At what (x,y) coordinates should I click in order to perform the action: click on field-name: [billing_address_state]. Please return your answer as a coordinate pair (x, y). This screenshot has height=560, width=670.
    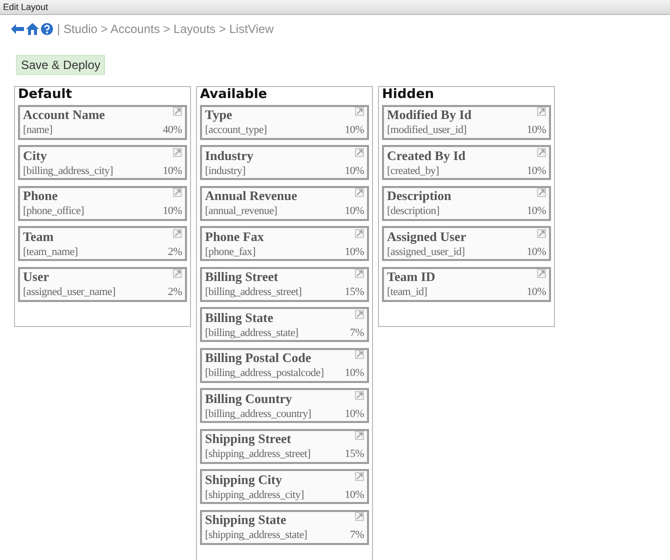
    Looking at the image, I should click on (251, 333).